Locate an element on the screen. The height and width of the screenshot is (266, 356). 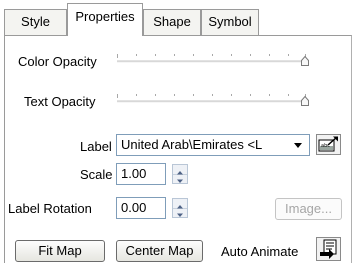
tab-shape-label: Shape is located at coordinates (172, 21).